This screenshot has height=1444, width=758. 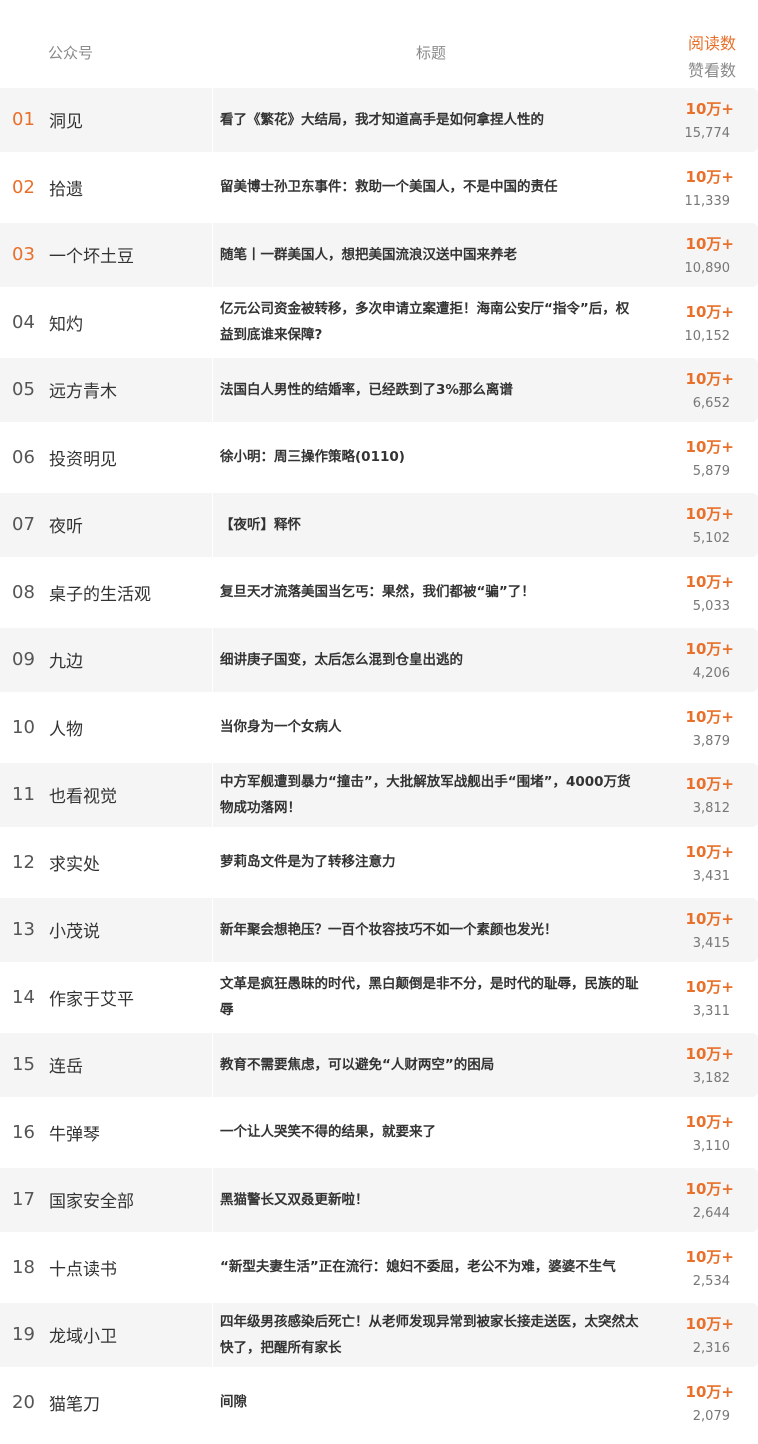 What do you see at coordinates (328, 1132) in the screenshot?
I see `article-title-text: 一个让人哭笑不得的结果，就要来了` at bounding box center [328, 1132].